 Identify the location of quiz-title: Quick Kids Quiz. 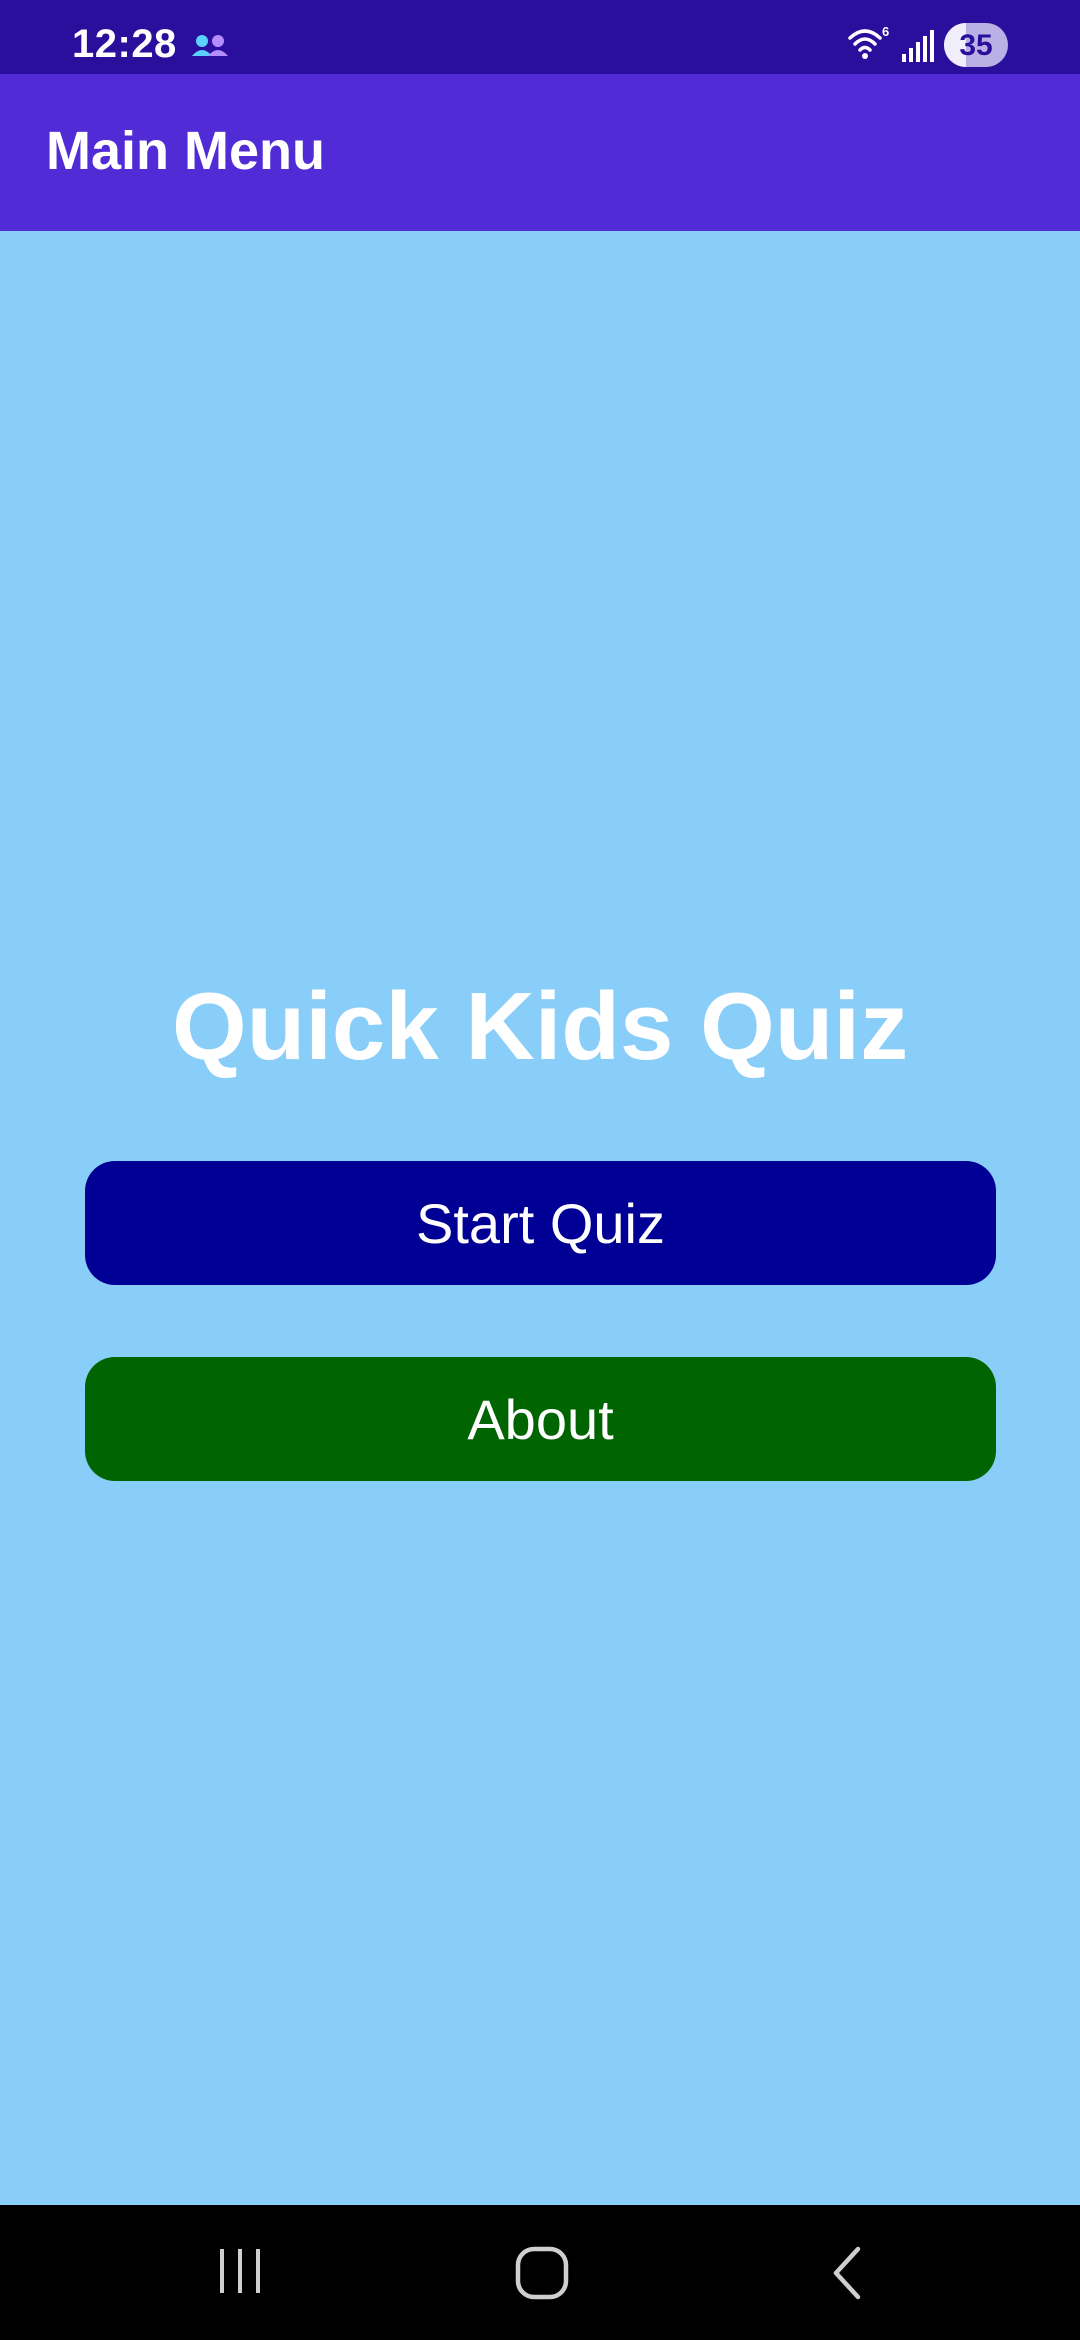
(540, 1026).